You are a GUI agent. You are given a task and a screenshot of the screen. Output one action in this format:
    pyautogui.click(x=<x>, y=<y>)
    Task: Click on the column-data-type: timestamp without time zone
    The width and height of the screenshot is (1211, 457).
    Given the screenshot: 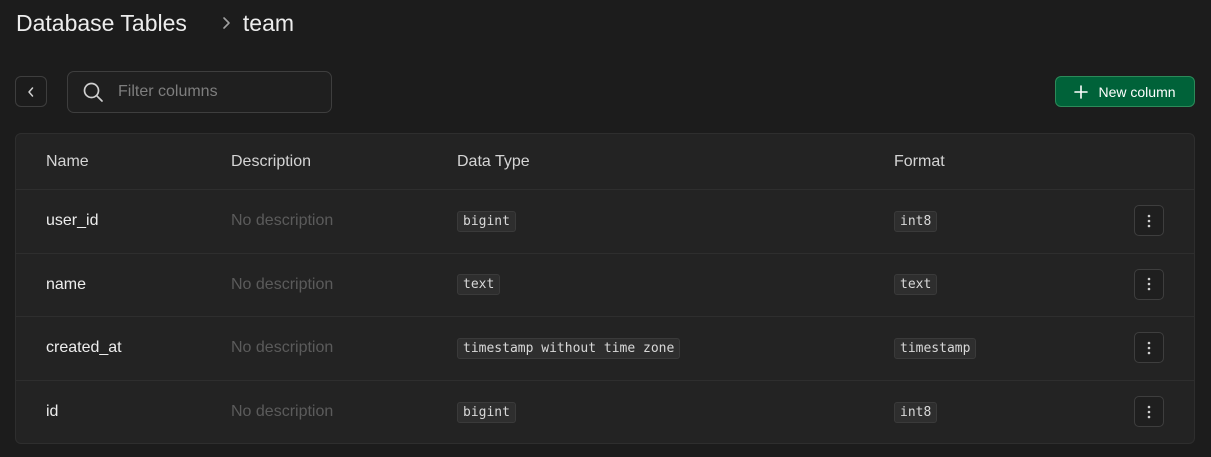 What is the action you would take?
    pyautogui.click(x=569, y=348)
    